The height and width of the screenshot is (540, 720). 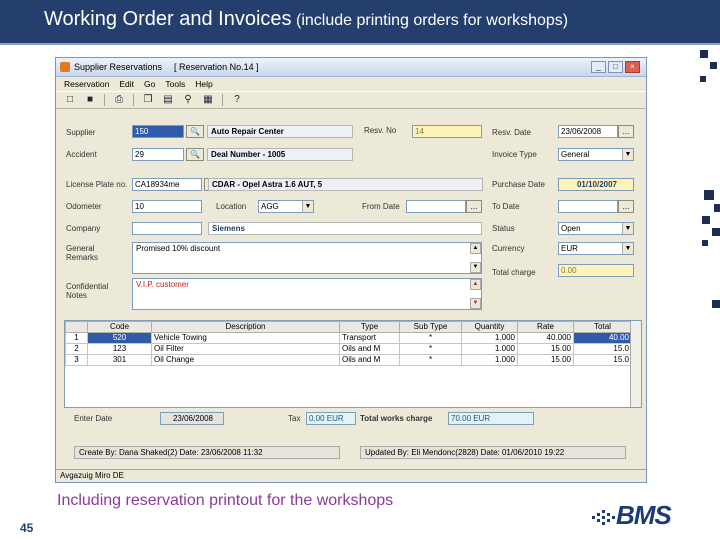 I want to click on enter-date-label: Enter Date, so click(x=93, y=418).